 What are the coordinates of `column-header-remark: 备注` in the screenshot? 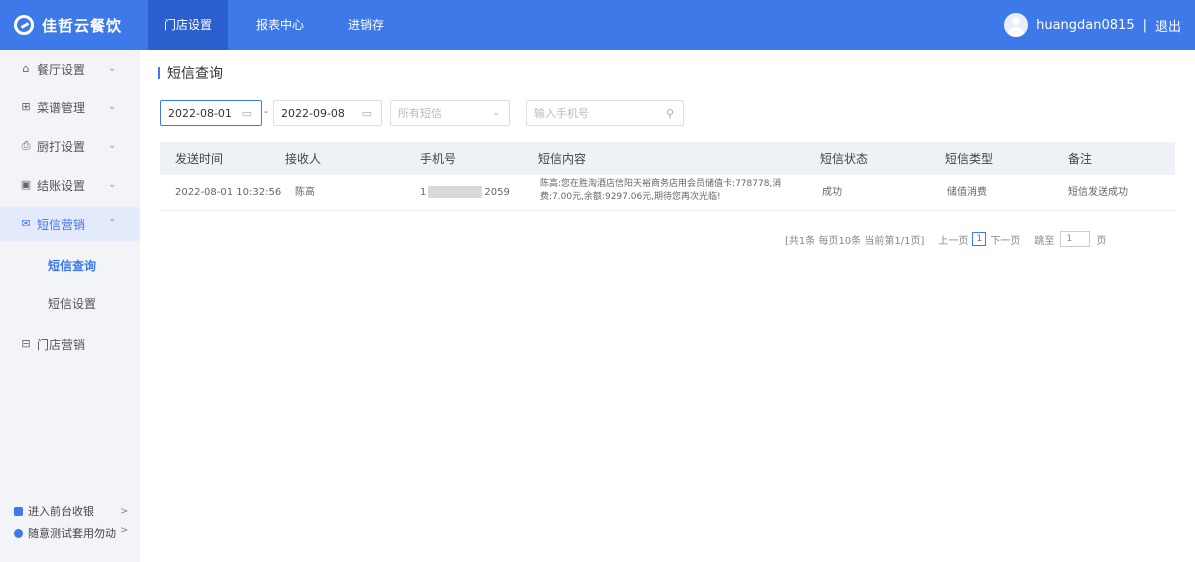 It's located at (1080, 158).